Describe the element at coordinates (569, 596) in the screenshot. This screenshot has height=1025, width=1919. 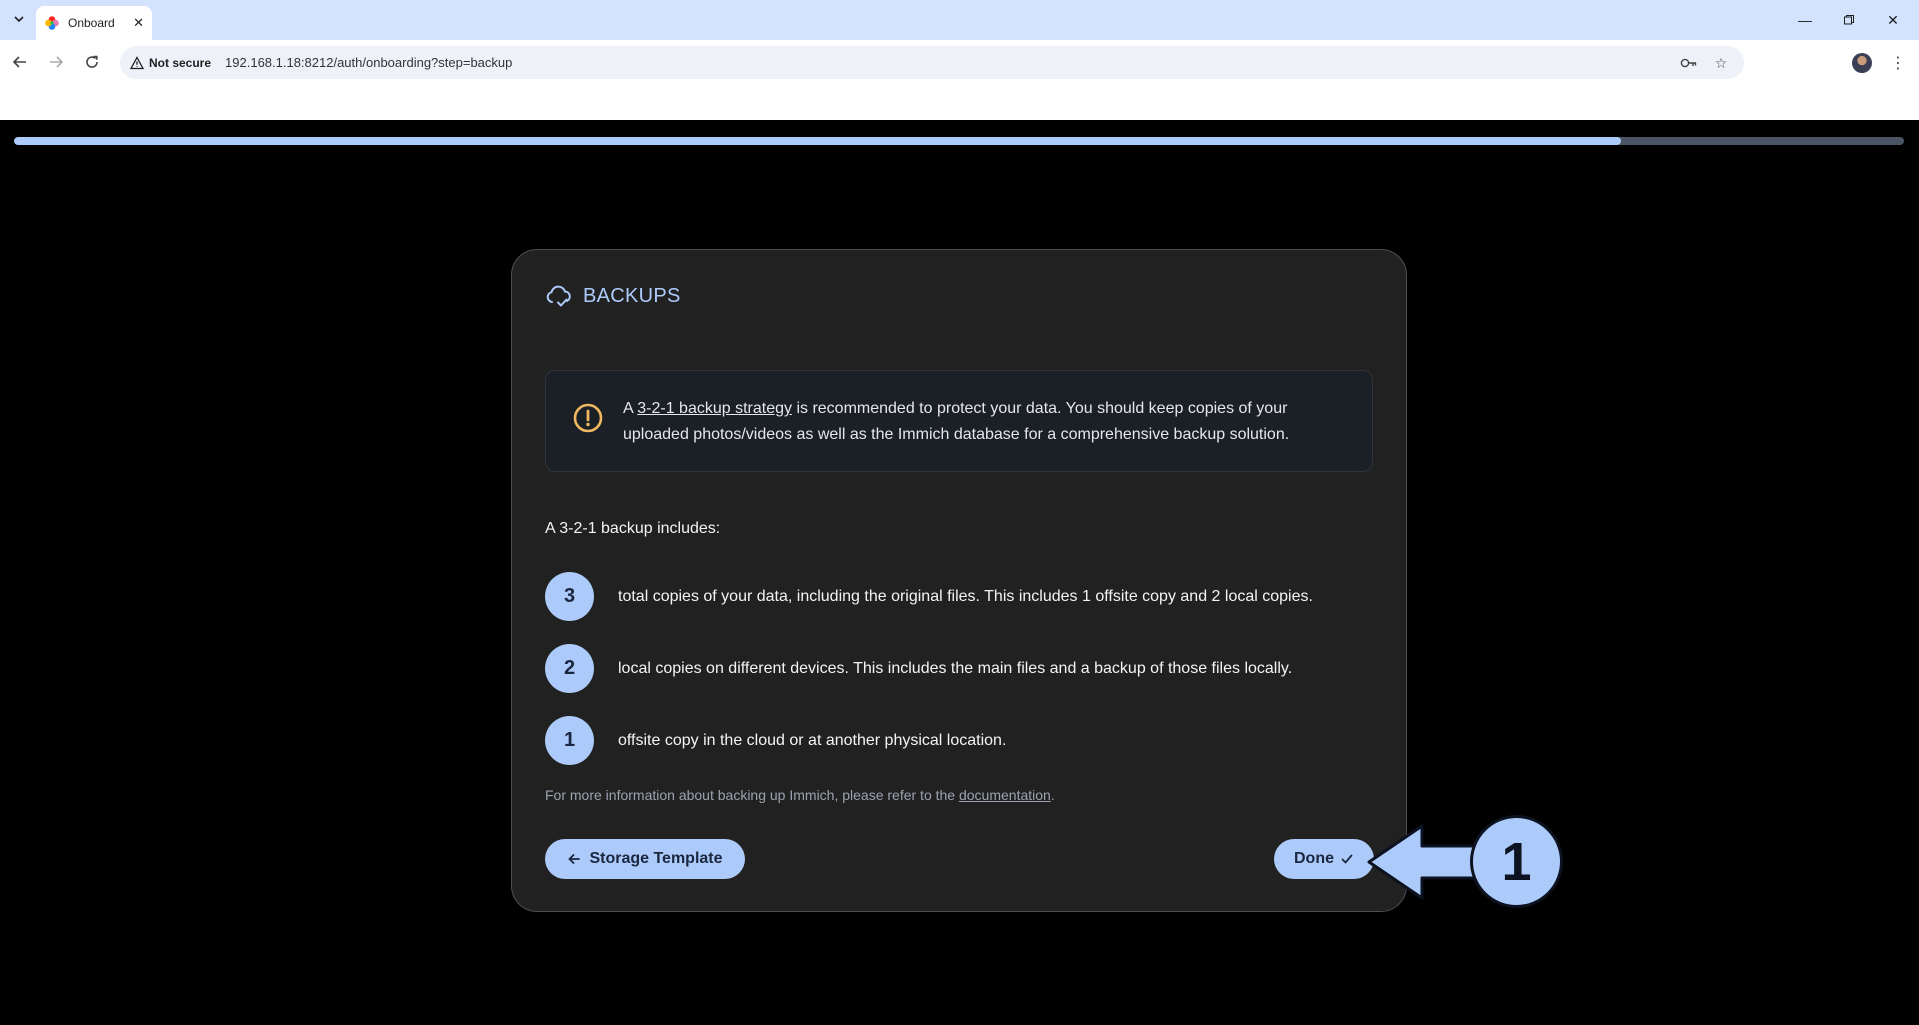
I see `number-badge: 3` at that location.